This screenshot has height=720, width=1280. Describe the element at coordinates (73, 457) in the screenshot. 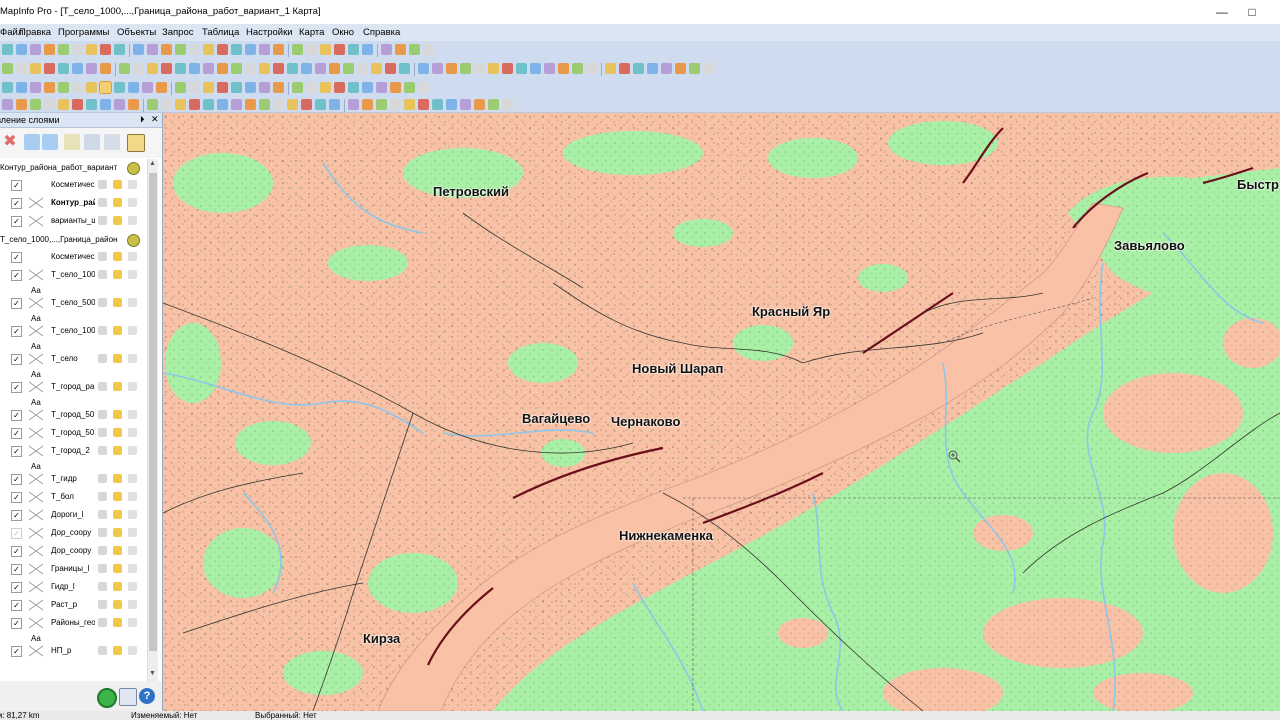

I see `layer-row: ✓ Т_город_2 Aa` at that location.